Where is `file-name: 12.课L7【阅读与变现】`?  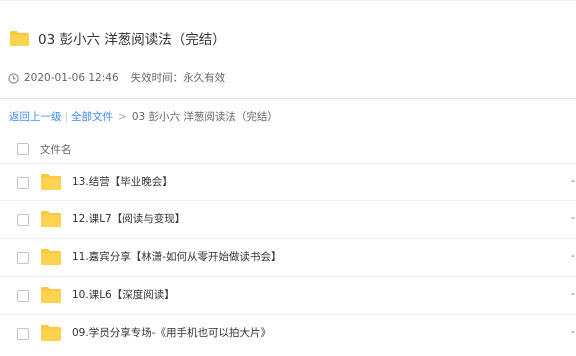 file-name: 12.课L7【阅读与变现】 is located at coordinates (128, 219).